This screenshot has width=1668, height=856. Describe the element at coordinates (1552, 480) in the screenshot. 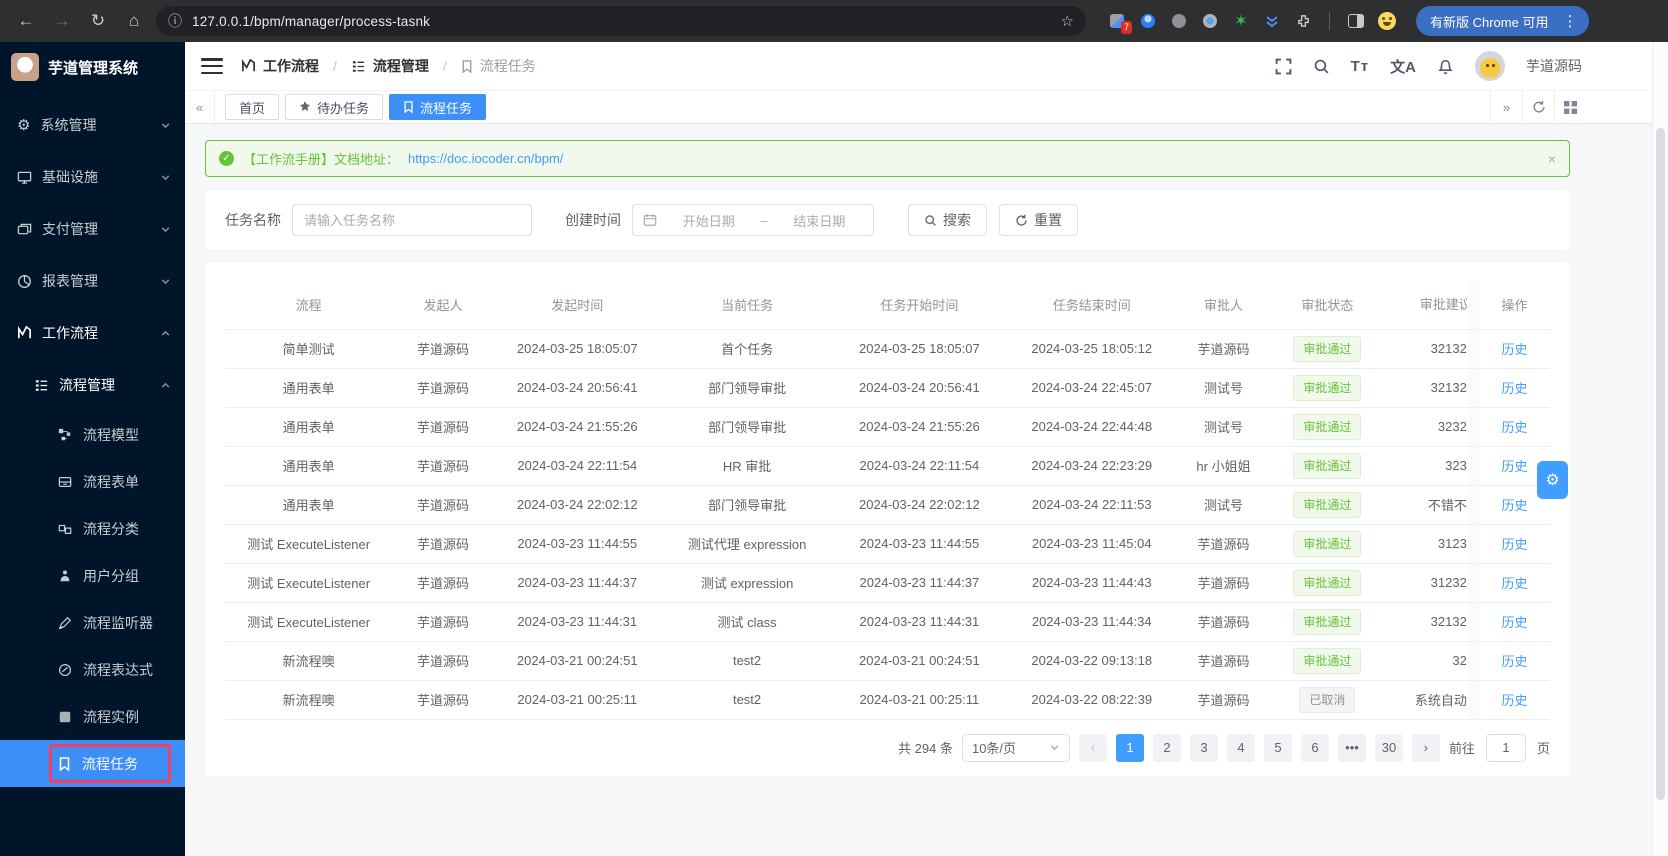

I see `theme-settings-button: ⚙` at that location.